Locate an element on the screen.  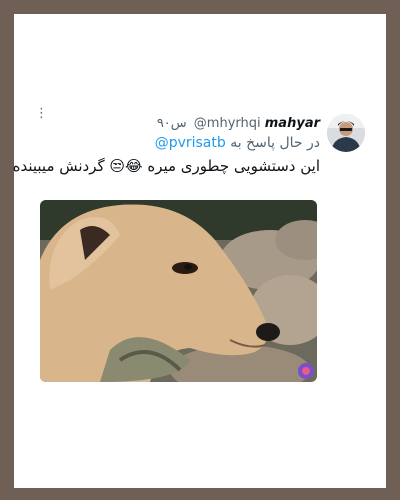
tweet-text: این دستشویی چطوری میره 😂😒 گردنش میبینده is located at coordinates (166, 166).